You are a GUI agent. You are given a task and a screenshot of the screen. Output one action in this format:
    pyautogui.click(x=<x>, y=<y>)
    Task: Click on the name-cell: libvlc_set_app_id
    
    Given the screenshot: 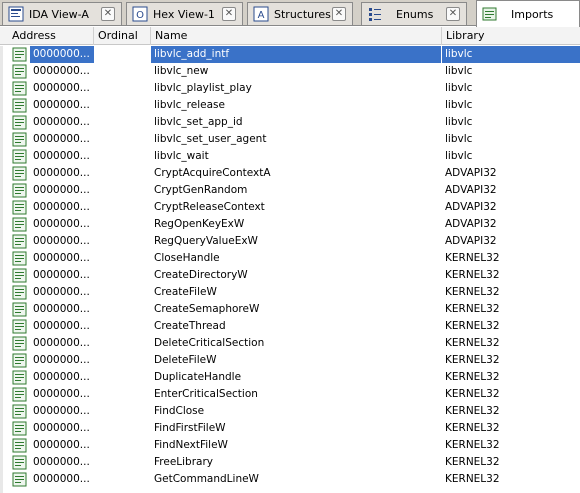 What is the action you would take?
    pyautogui.click(x=198, y=122)
    